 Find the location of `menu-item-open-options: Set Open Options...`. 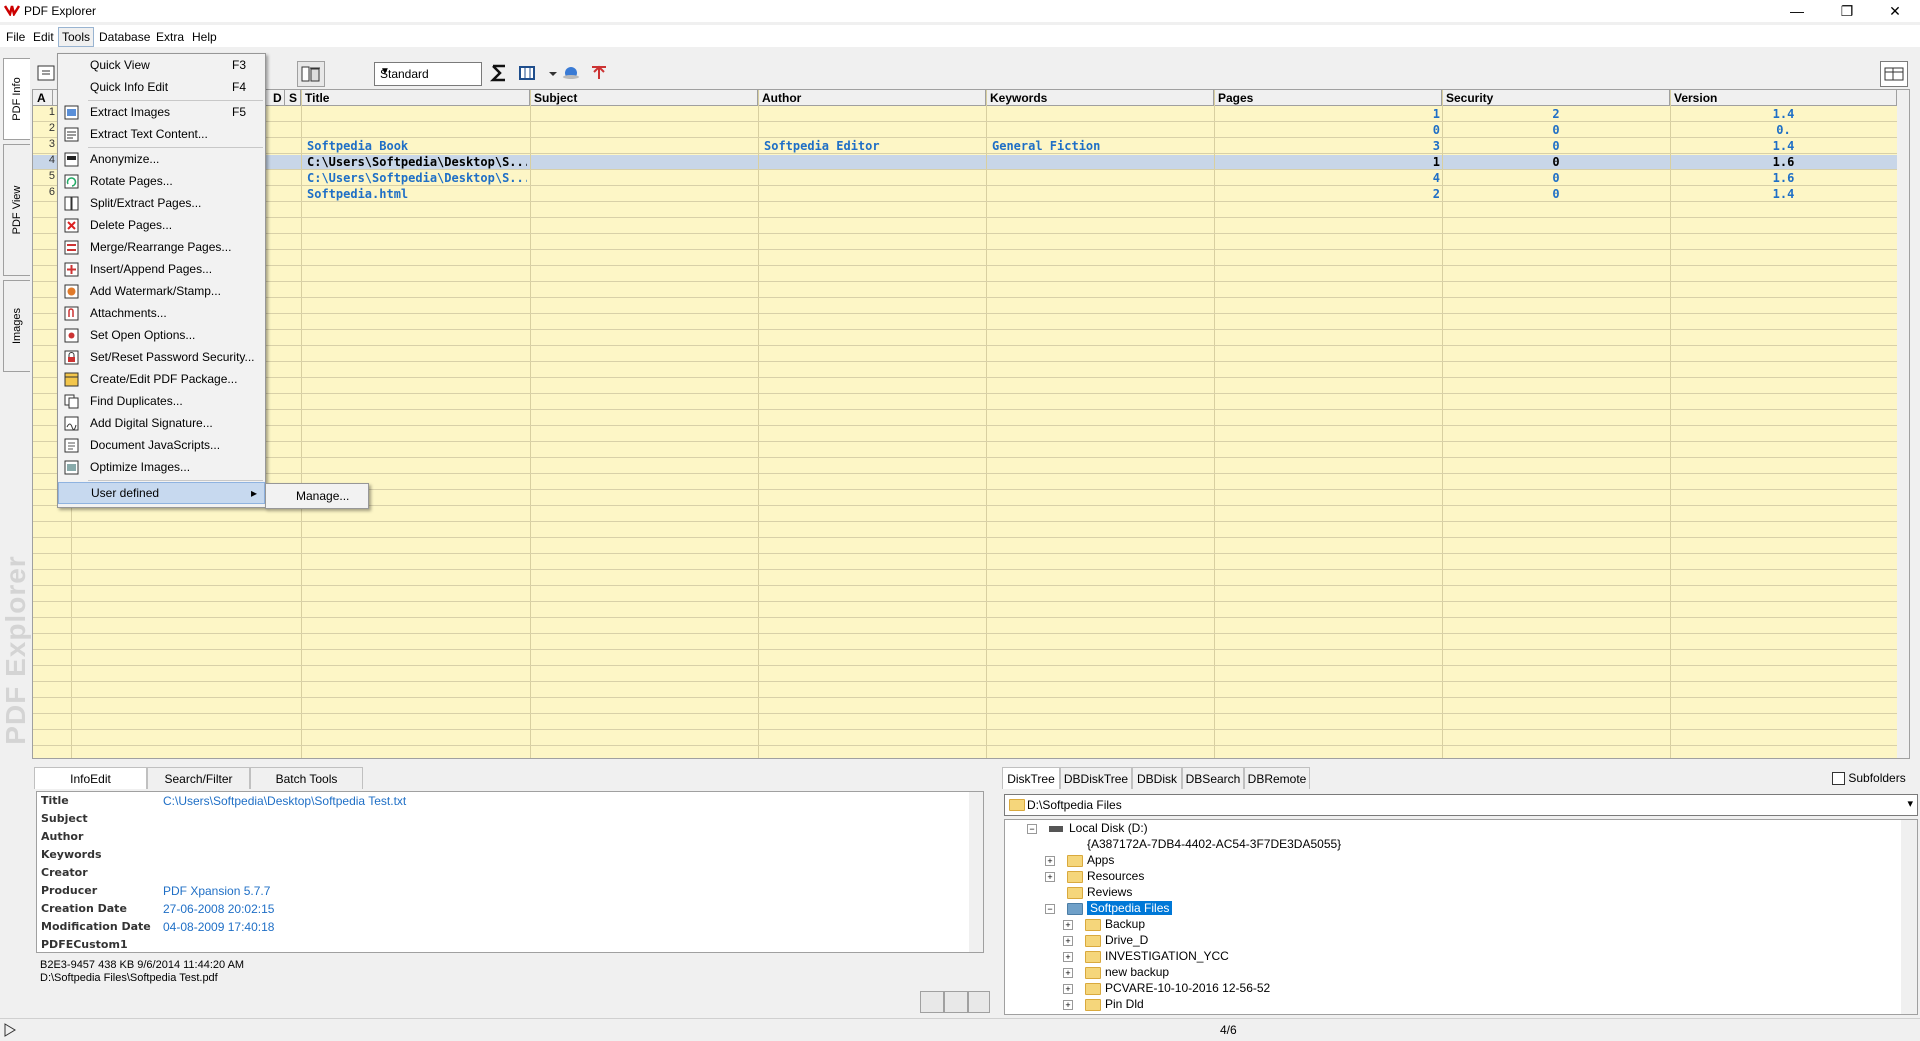

menu-item-open-options: Set Open Options... is located at coordinates (161, 336).